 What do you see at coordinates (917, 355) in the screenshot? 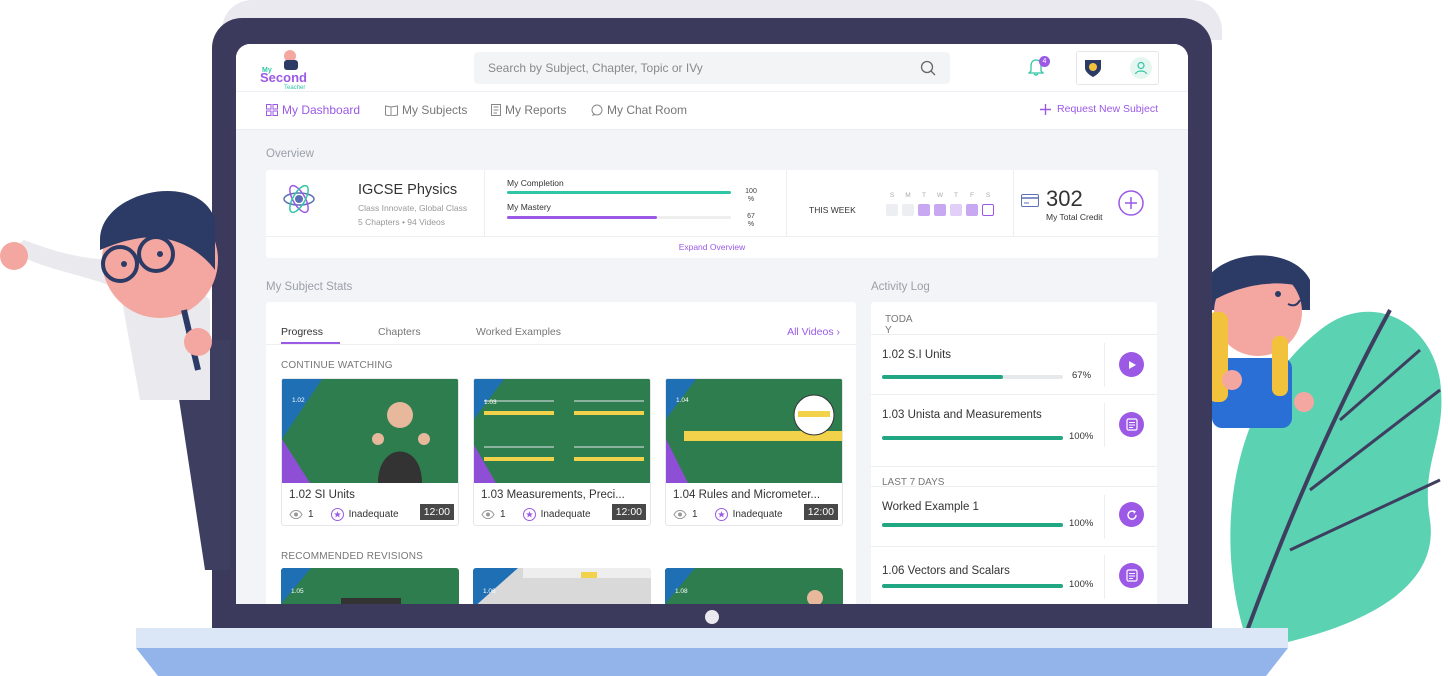
I see `activity-title: 1.02 S.I Units` at bounding box center [917, 355].